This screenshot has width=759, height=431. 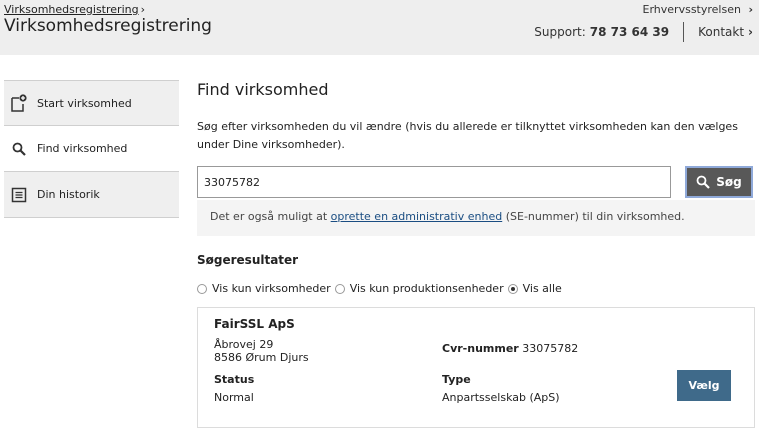 What do you see at coordinates (19, 195) in the screenshot?
I see `list-document-icon` at bounding box center [19, 195].